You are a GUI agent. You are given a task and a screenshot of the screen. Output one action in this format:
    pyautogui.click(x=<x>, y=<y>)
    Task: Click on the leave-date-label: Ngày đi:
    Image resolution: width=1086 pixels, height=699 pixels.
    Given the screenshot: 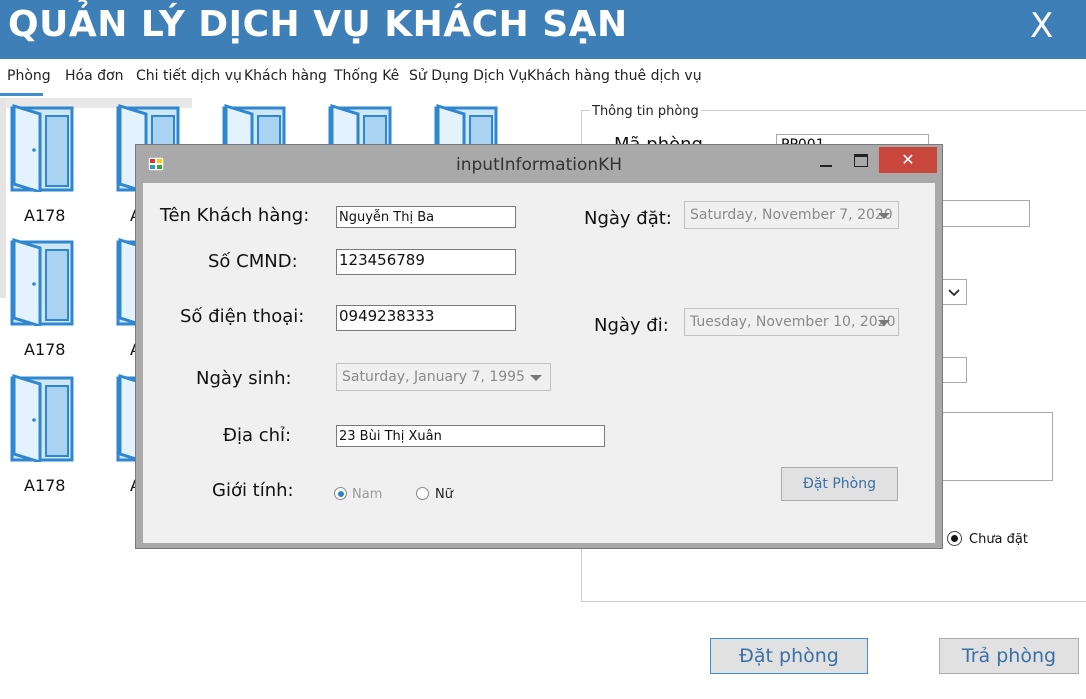 What is the action you would take?
    pyautogui.click(x=631, y=325)
    